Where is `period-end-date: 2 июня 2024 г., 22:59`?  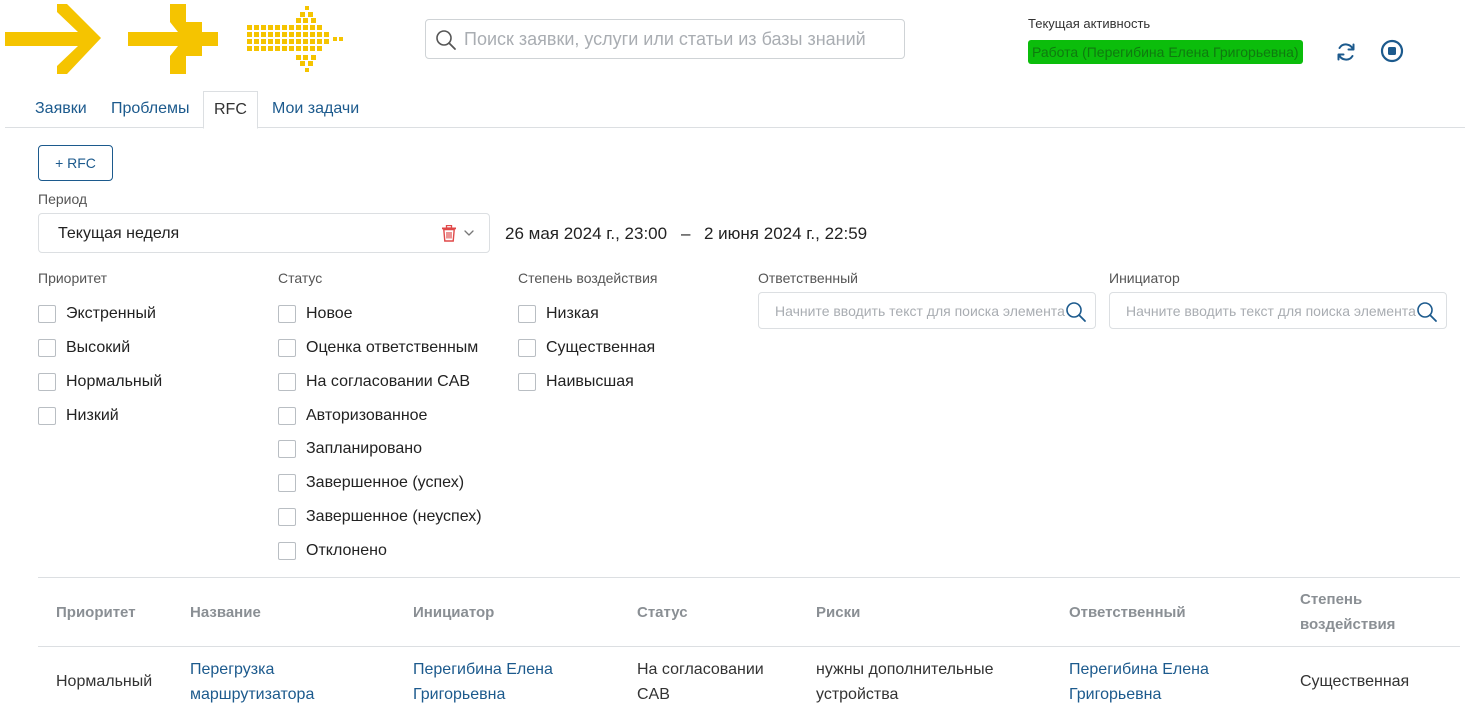
period-end-date: 2 июня 2024 г., 22:59 is located at coordinates (786, 233).